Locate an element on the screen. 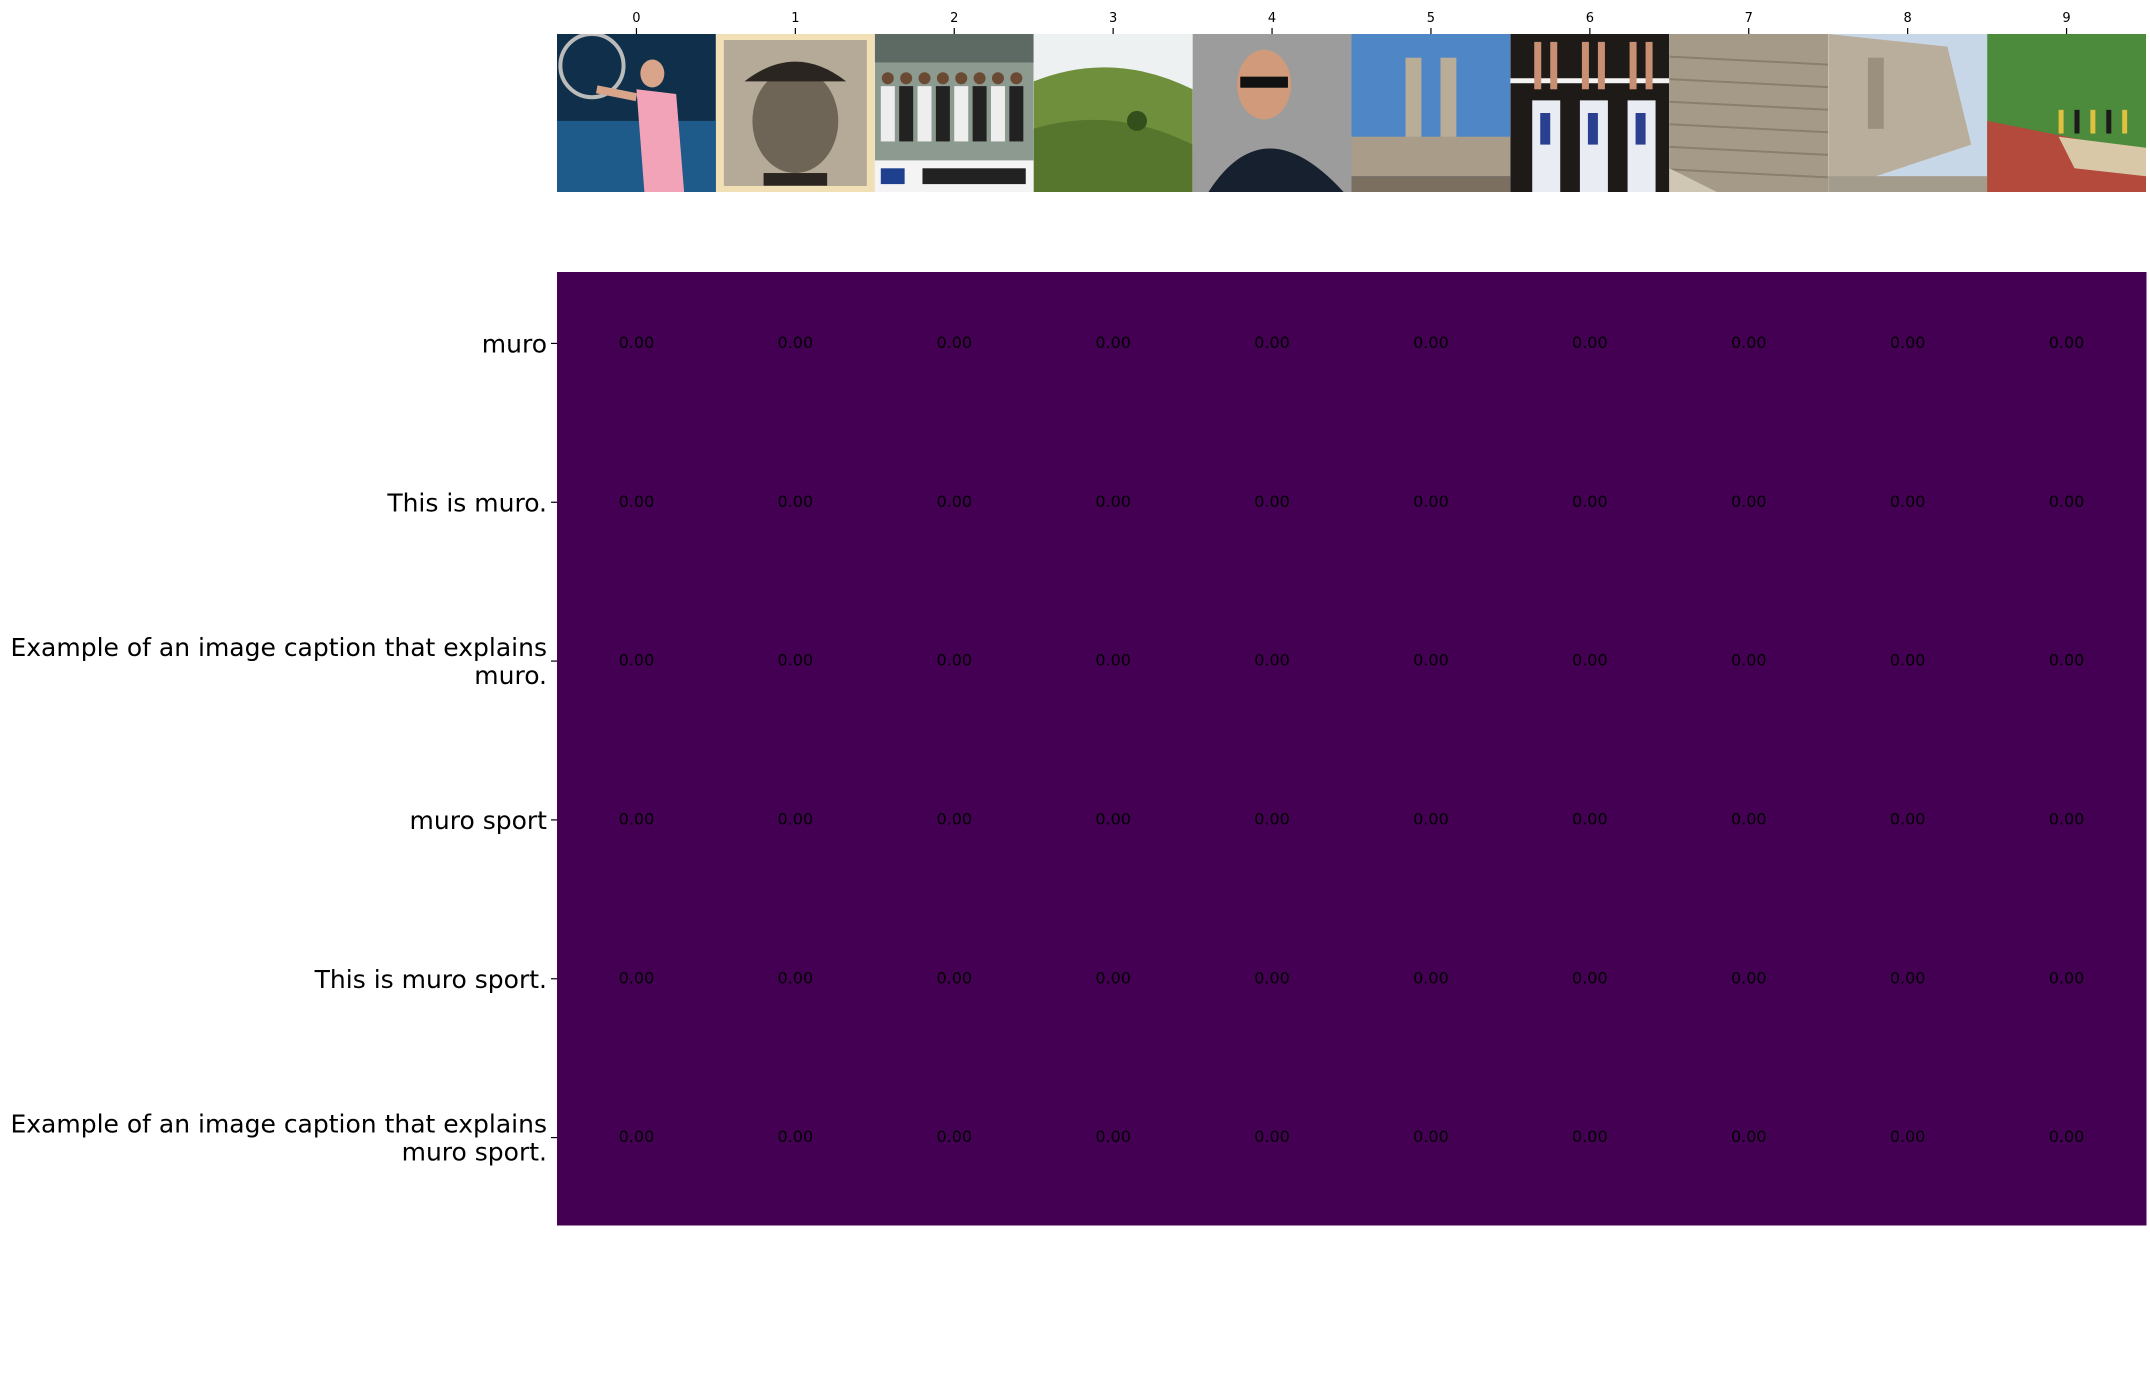 The height and width of the screenshot is (1390, 2150). x-tick-label: 5 is located at coordinates (1431, 18).